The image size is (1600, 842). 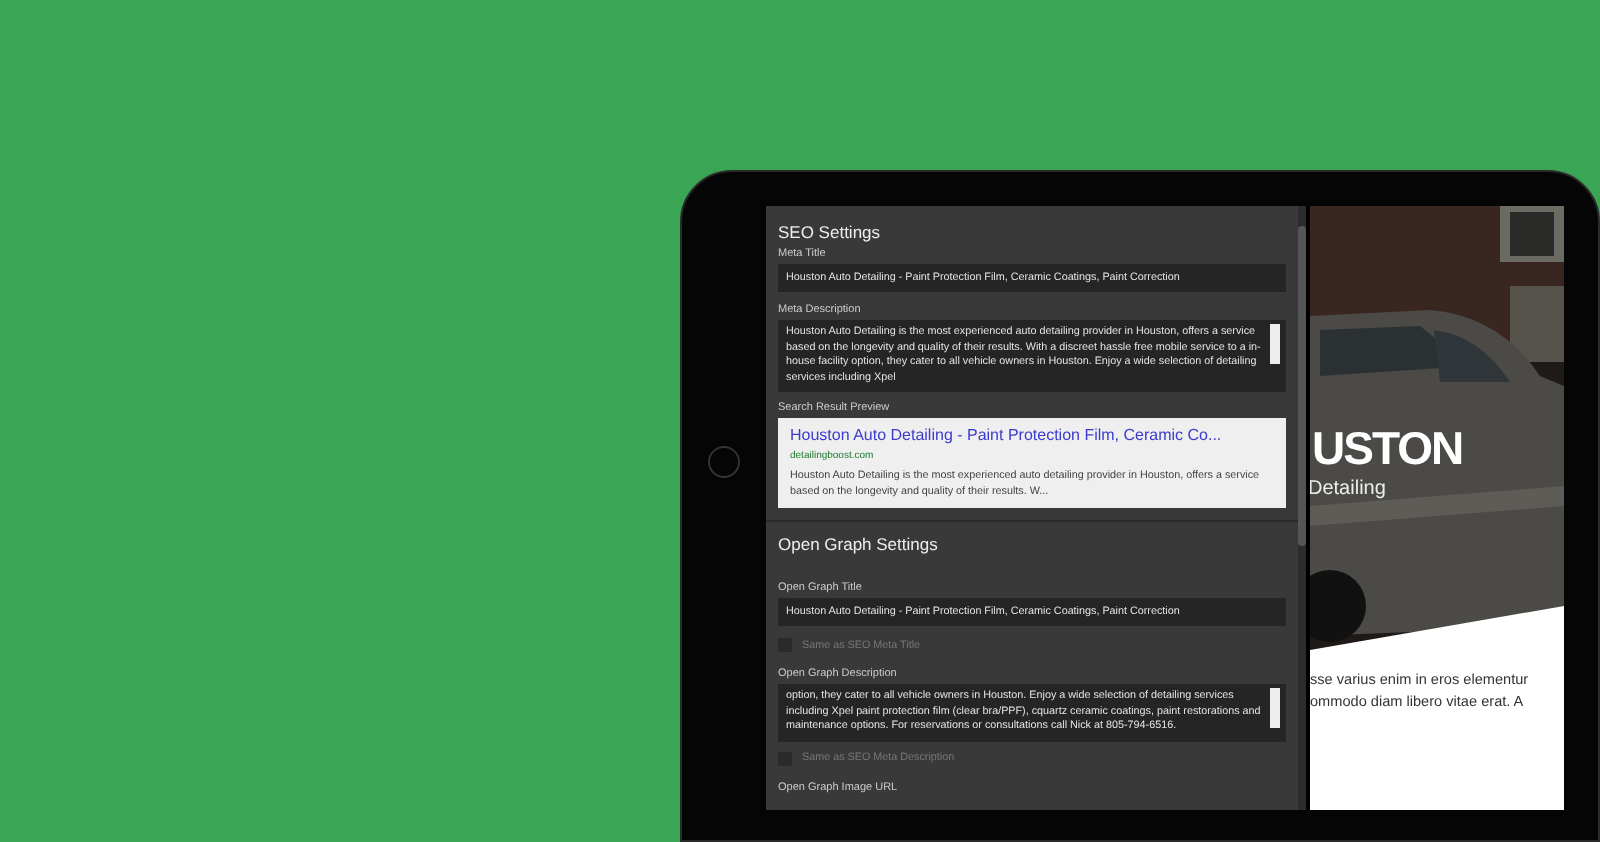 What do you see at coordinates (1387, 449) in the screenshot?
I see `hero-title: USTON` at bounding box center [1387, 449].